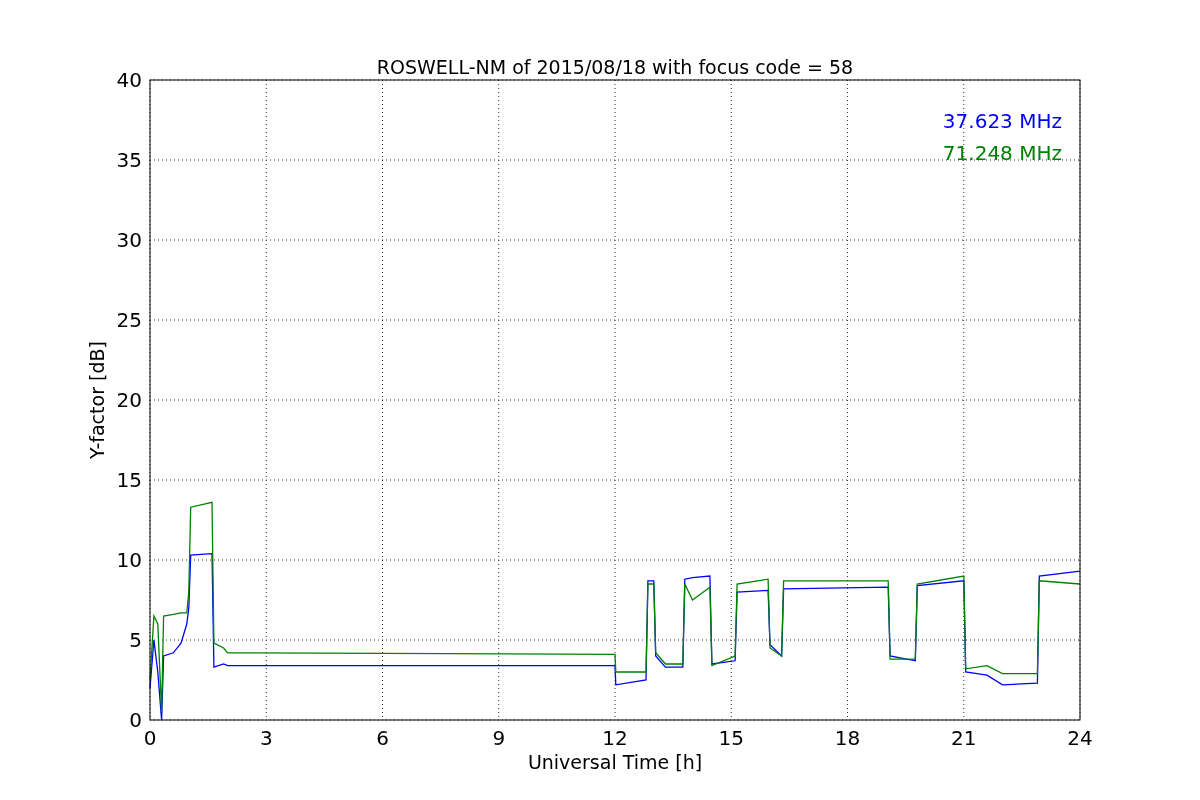 This screenshot has width=1200, height=800. What do you see at coordinates (615, 738) in the screenshot?
I see `x-tick-label: 12` at bounding box center [615, 738].